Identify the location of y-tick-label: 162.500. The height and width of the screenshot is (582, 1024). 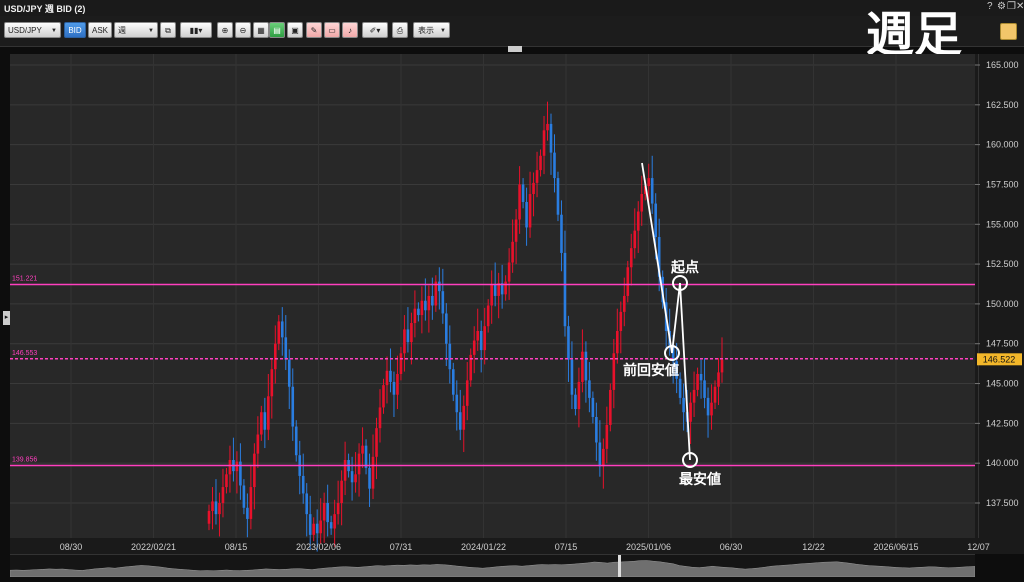
(1002, 105).